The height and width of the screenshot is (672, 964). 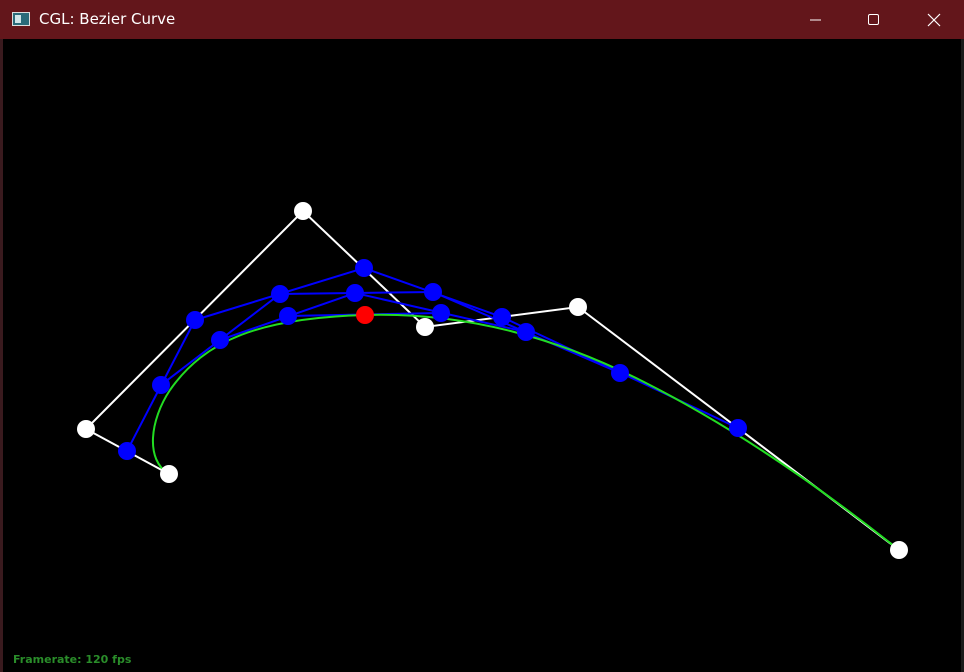 I want to click on framerate-label: Framerate: 120 fps, so click(x=72, y=659).